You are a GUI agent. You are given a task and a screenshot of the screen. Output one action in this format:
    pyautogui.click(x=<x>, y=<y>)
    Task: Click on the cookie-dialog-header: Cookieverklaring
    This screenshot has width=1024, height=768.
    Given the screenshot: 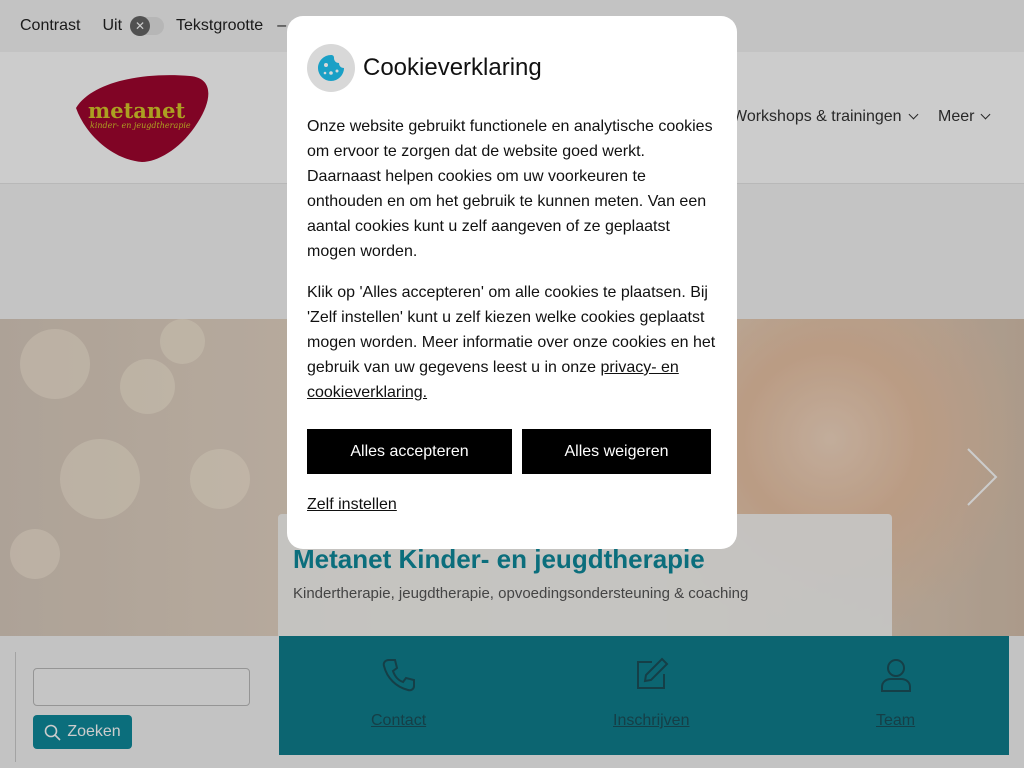 What is the action you would take?
    pyautogui.click(x=512, y=68)
    